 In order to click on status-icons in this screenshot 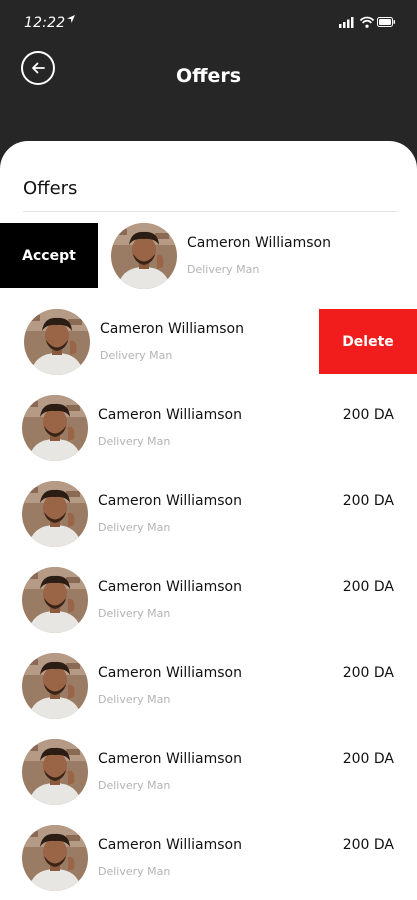, I will do `click(367, 22)`.